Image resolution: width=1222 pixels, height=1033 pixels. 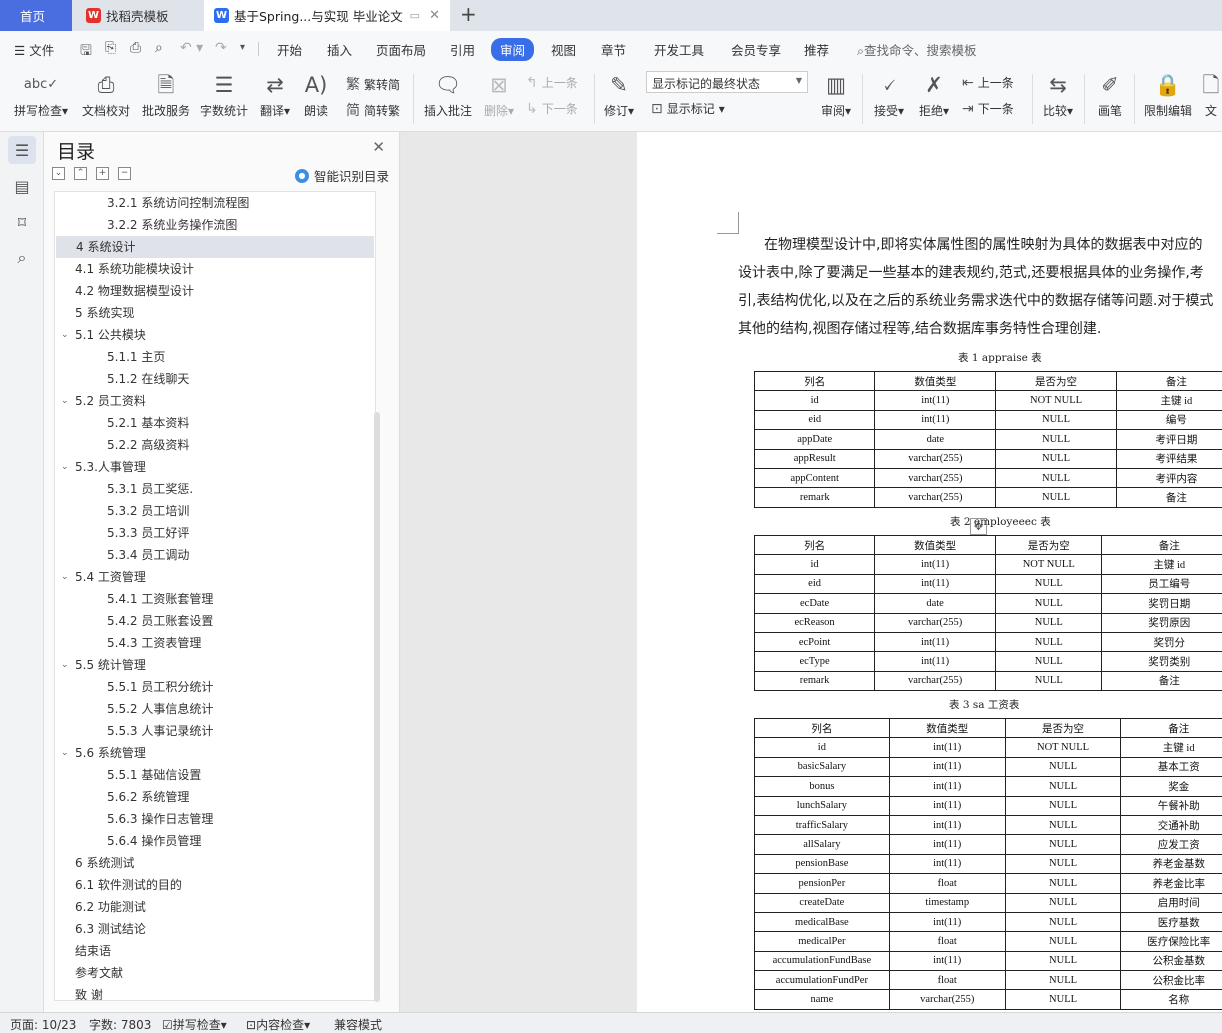 I want to click on toc-item: 致 谢, so click(x=215, y=992).